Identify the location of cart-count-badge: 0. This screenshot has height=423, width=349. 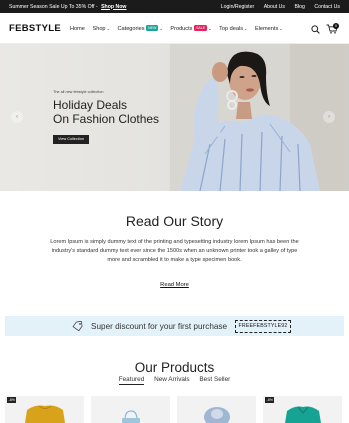
(336, 26).